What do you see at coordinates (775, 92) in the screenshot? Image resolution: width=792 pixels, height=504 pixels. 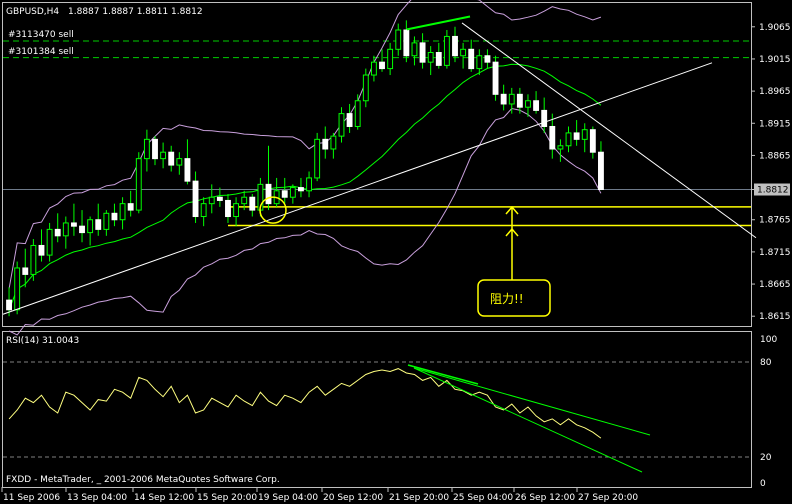 I see `price-tick-label: 1.8965` at bounding box center [775, 92].